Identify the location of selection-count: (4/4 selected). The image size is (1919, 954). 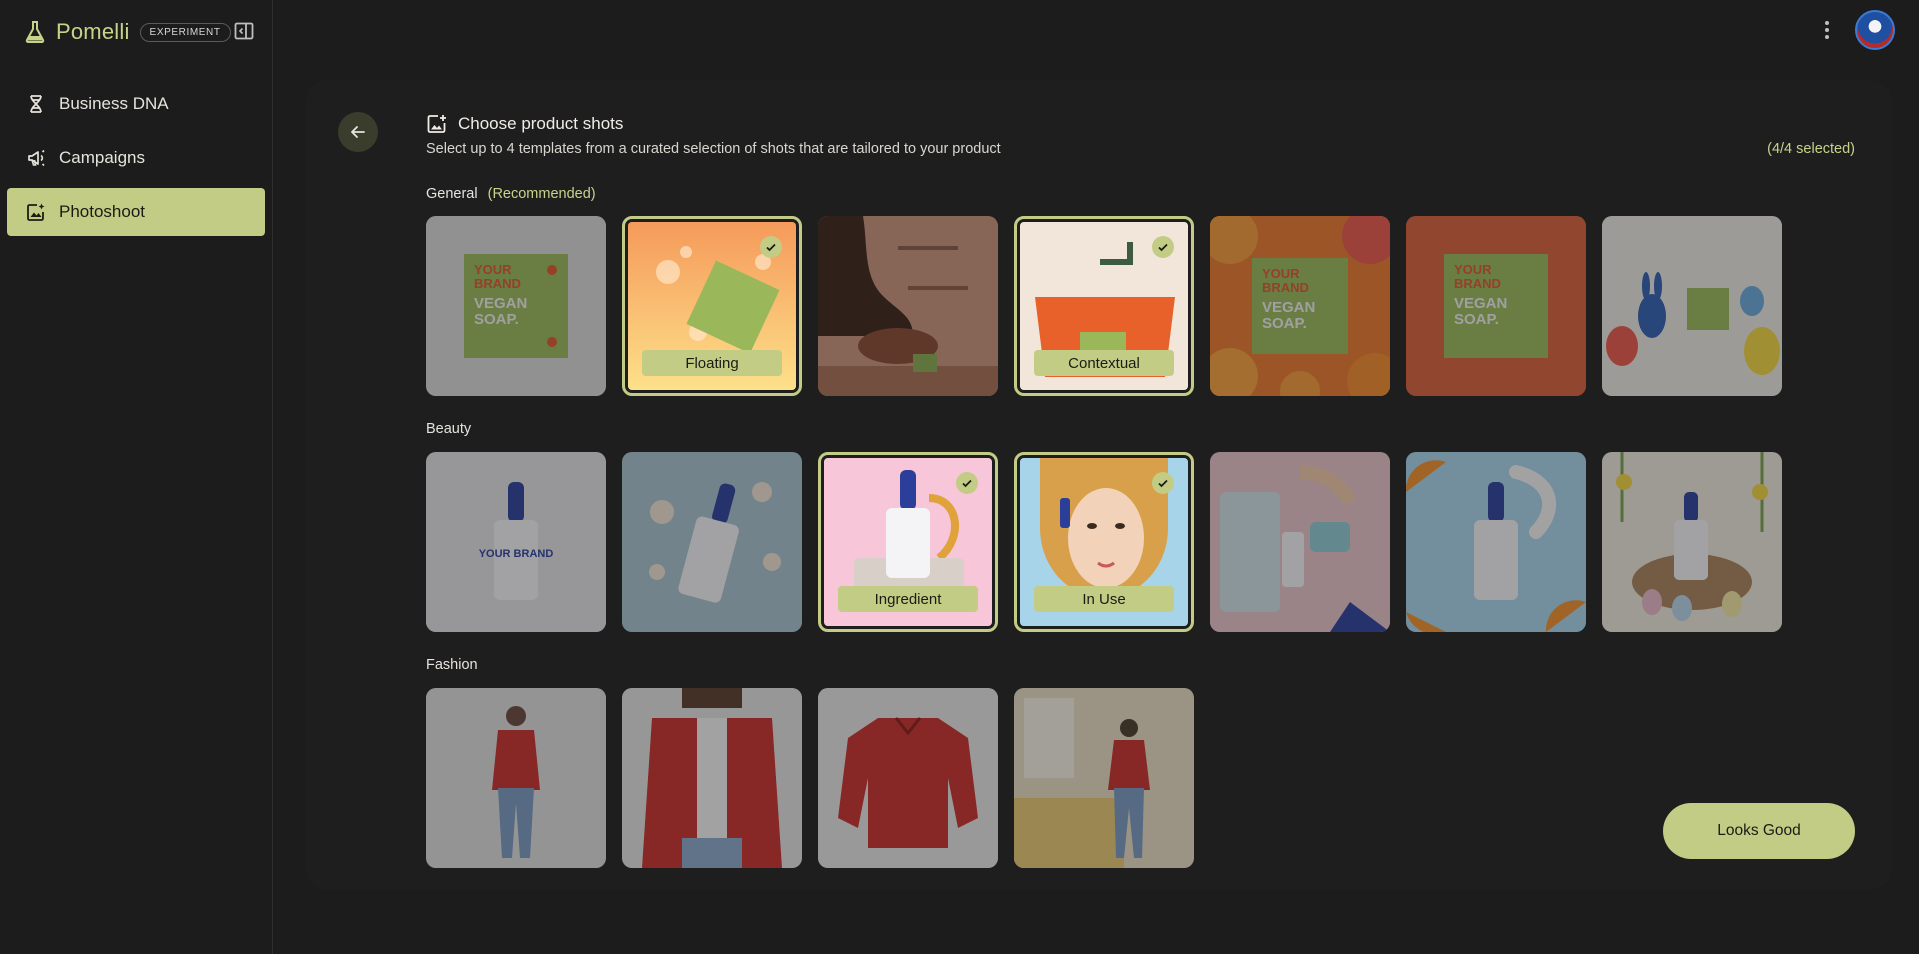
(1811, 149).